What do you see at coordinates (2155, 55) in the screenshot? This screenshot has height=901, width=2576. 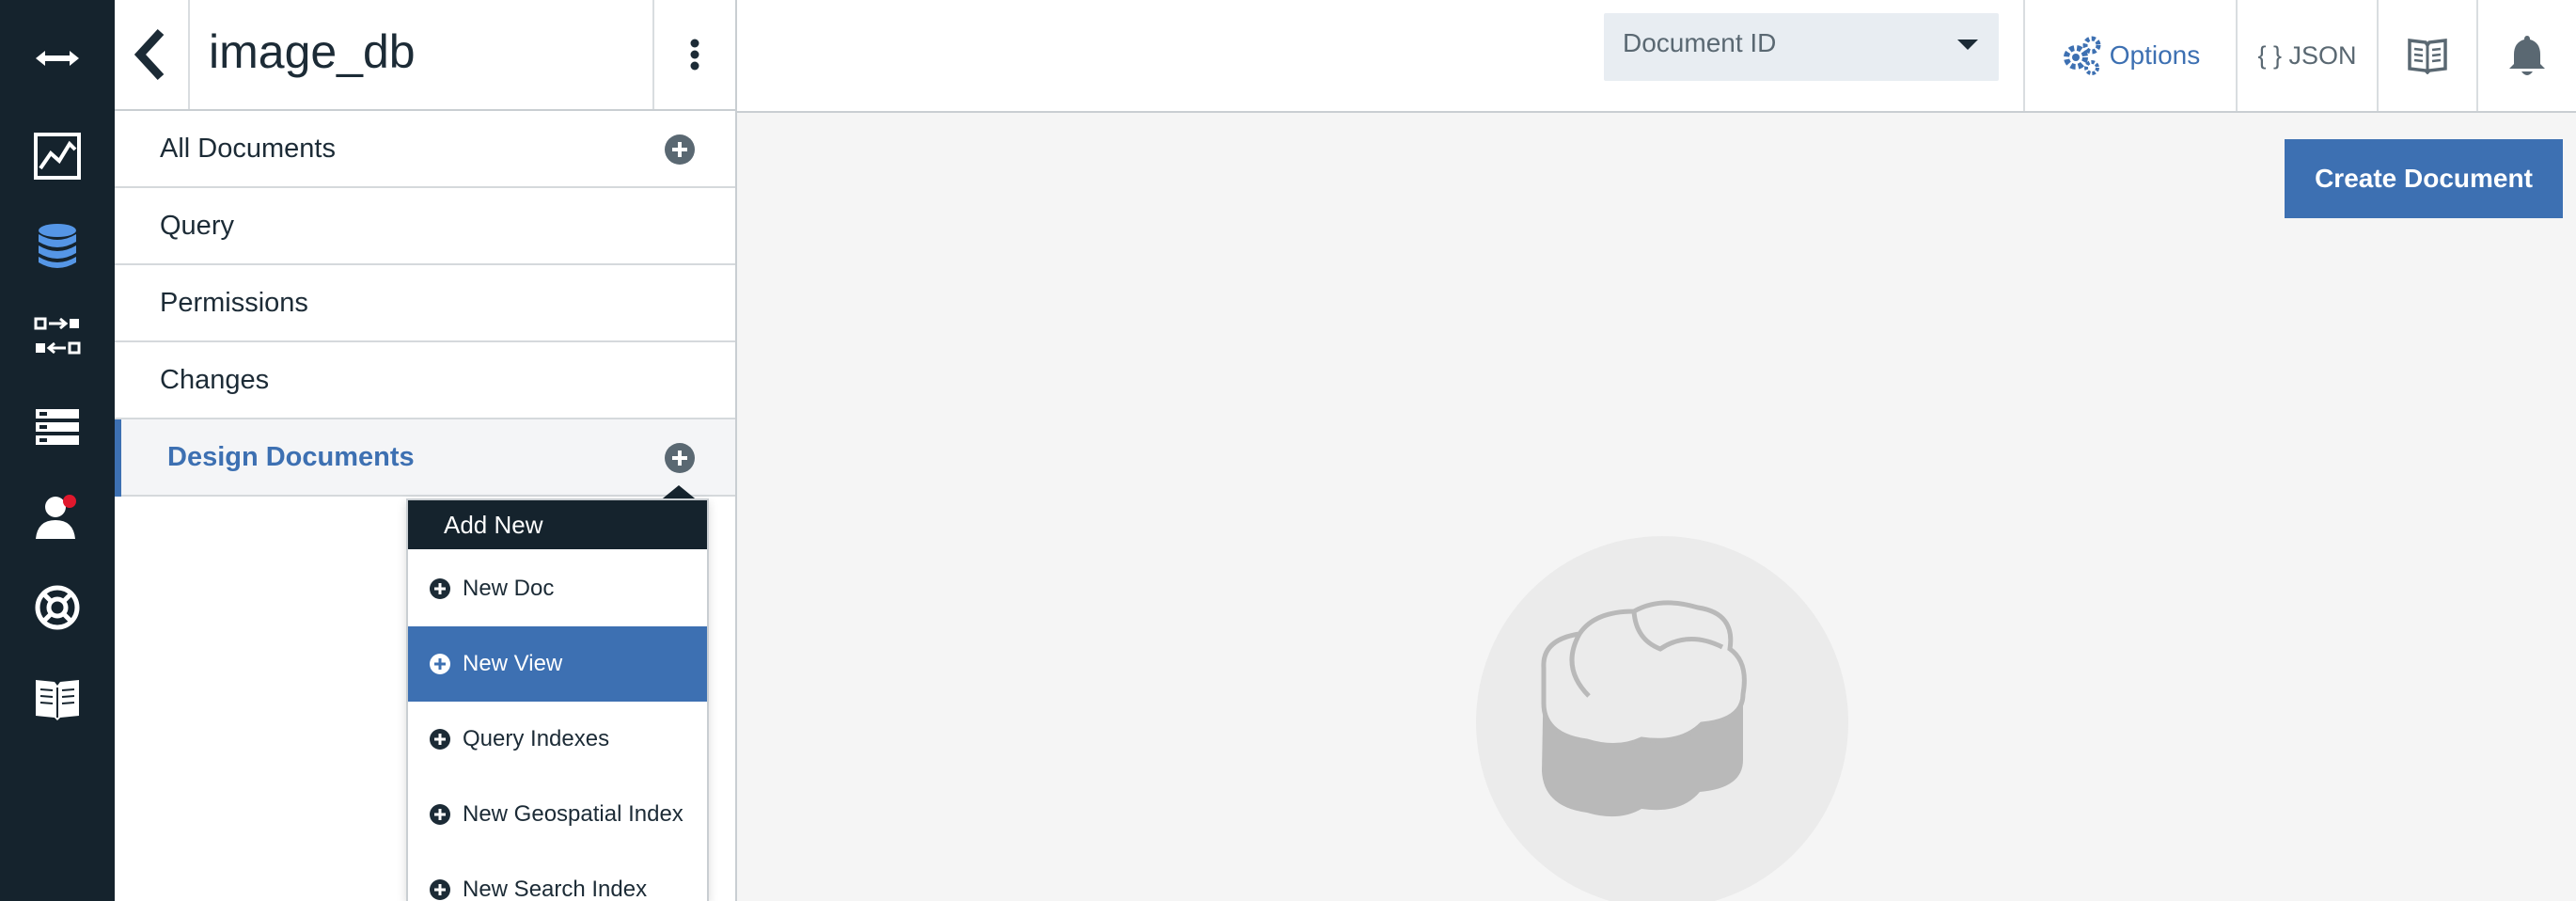 I see `options-label: Options` at bounding box center [2155, 55].